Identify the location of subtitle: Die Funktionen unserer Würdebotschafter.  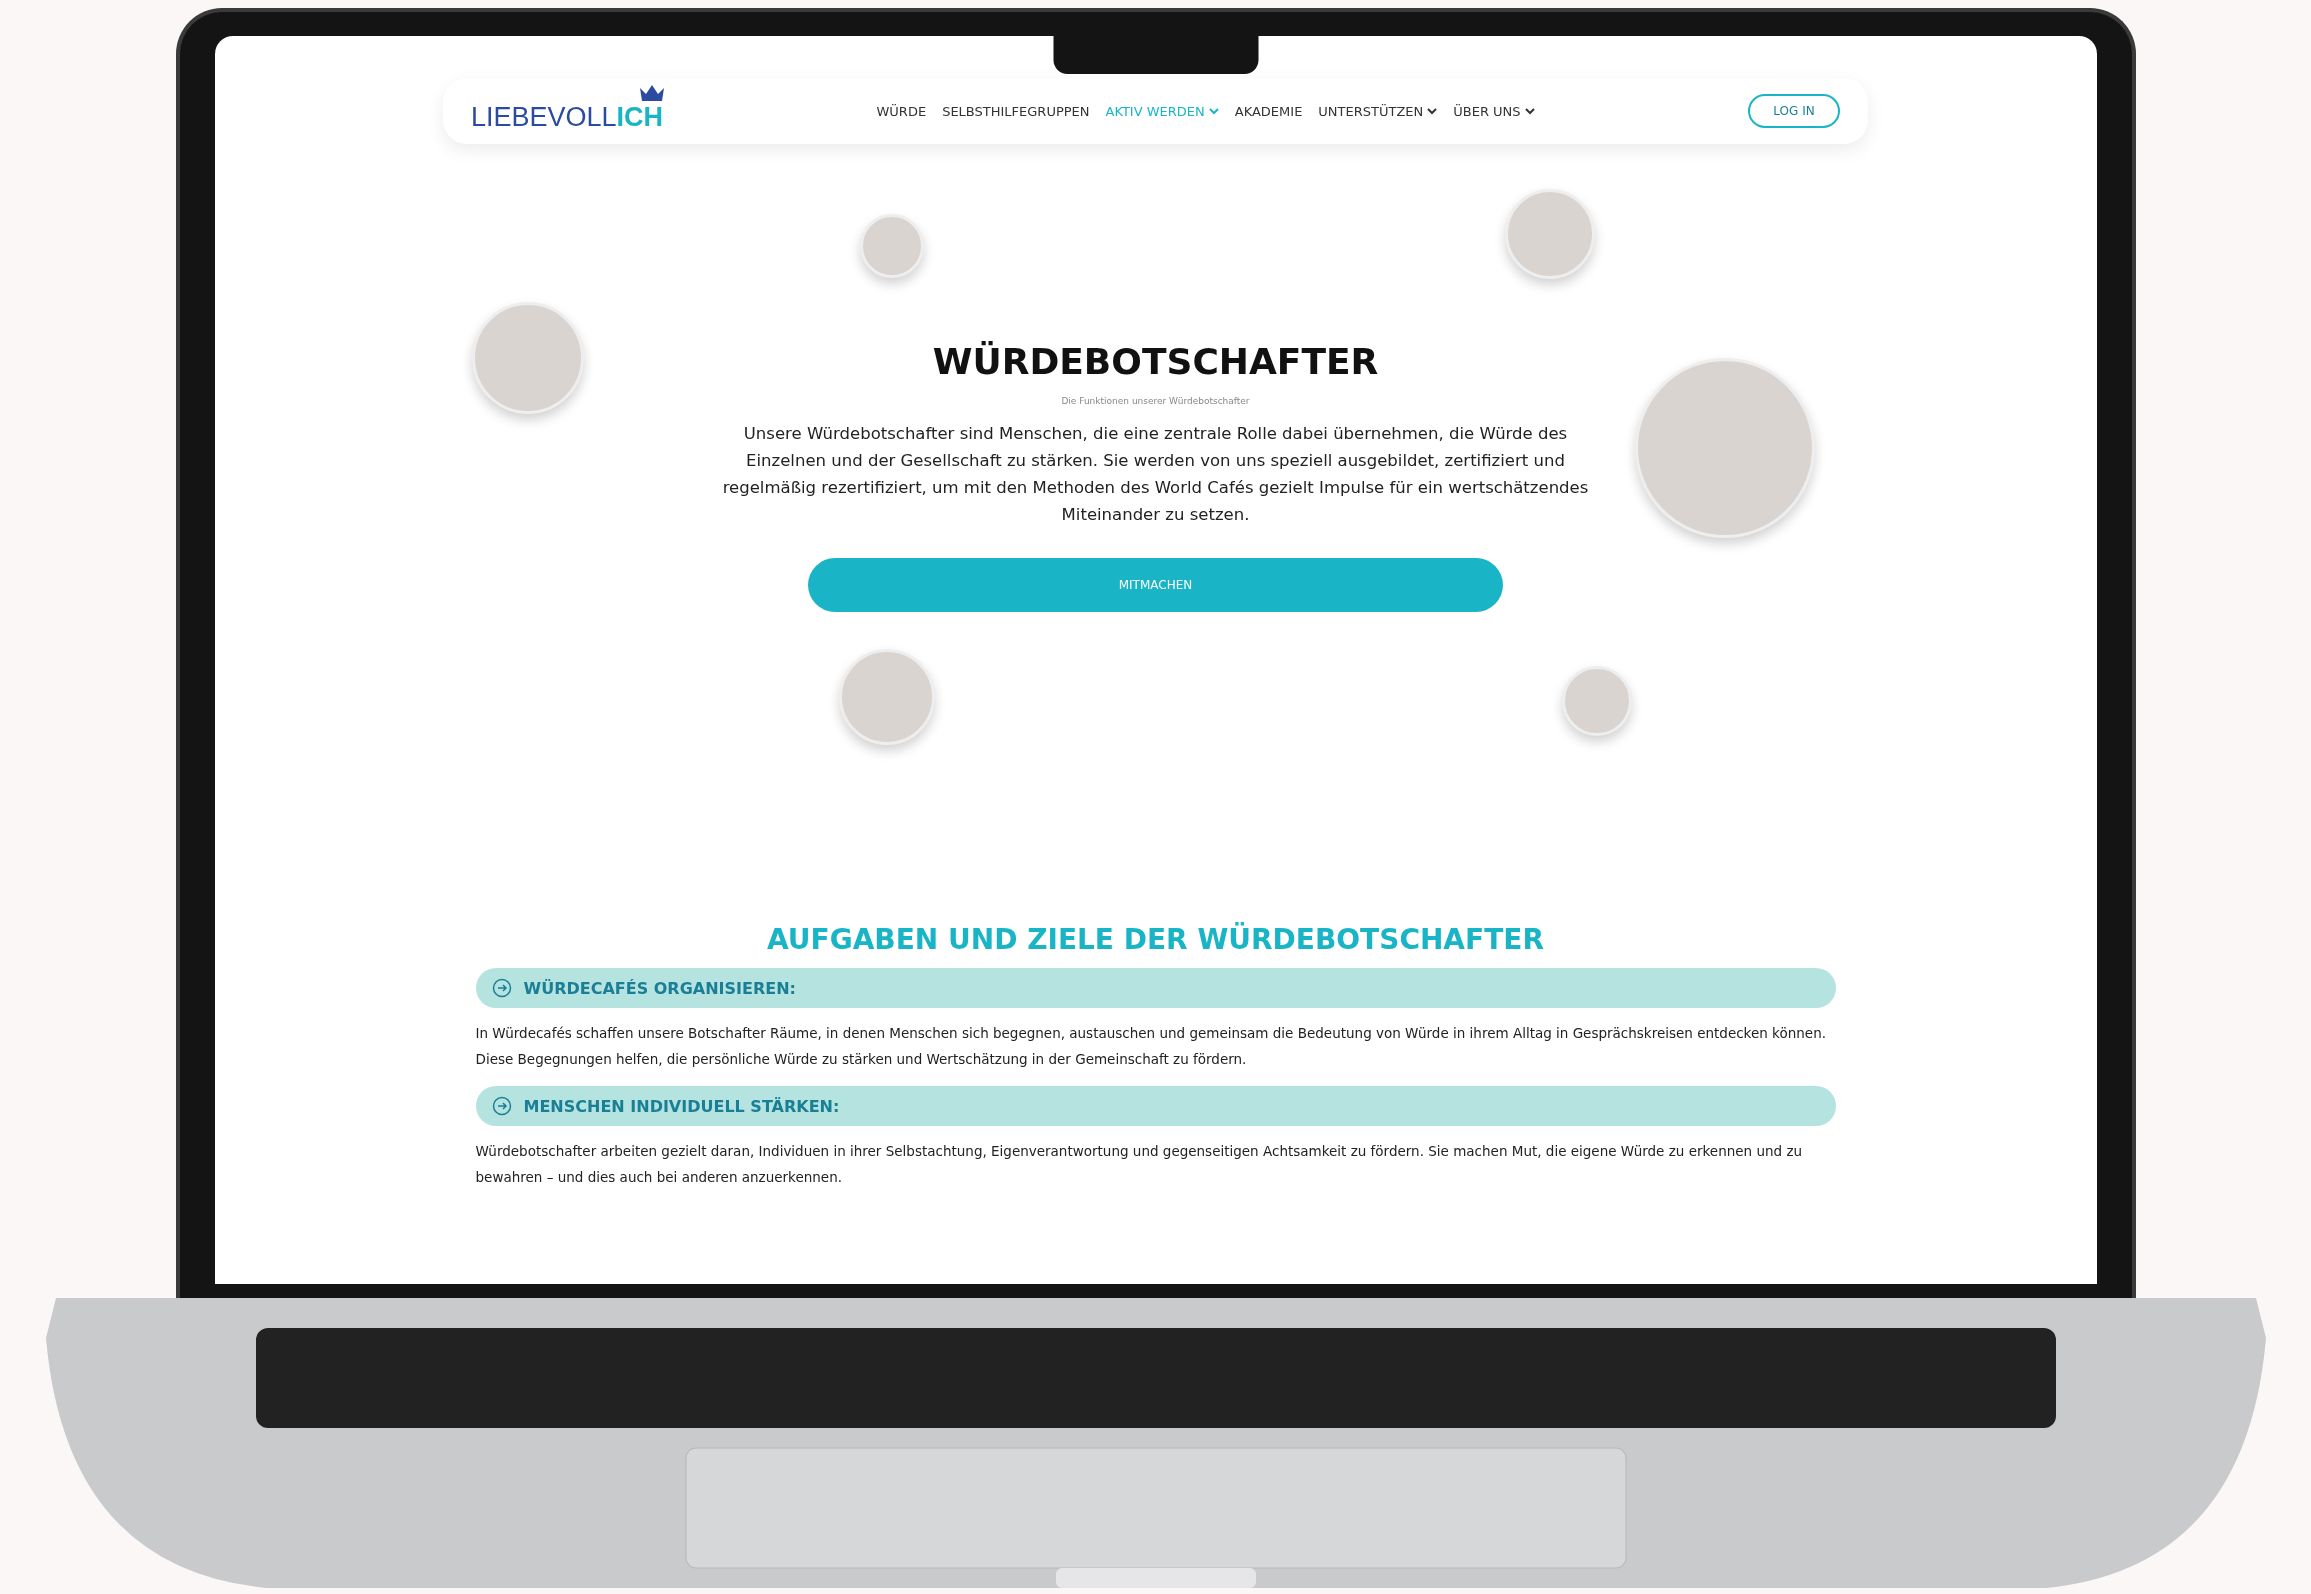
(1155, 401).